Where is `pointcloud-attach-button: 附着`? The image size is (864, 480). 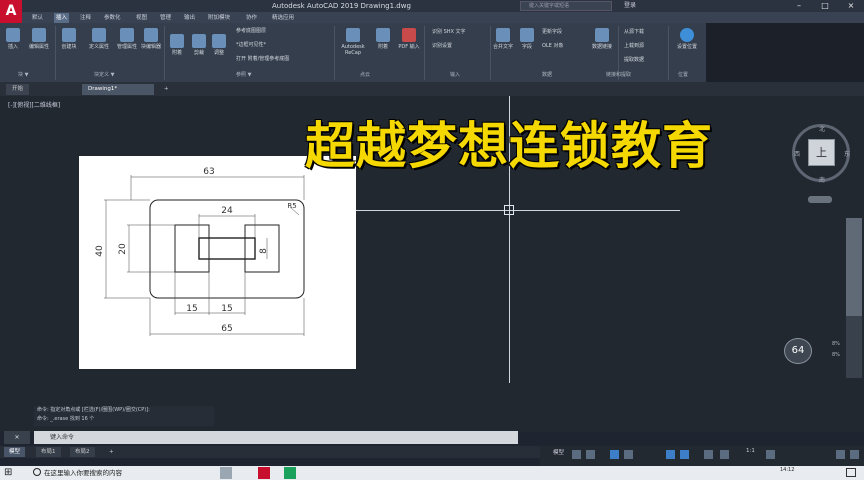
pointcloud-attach-button: 附着 is located at coordinates (383, 39).